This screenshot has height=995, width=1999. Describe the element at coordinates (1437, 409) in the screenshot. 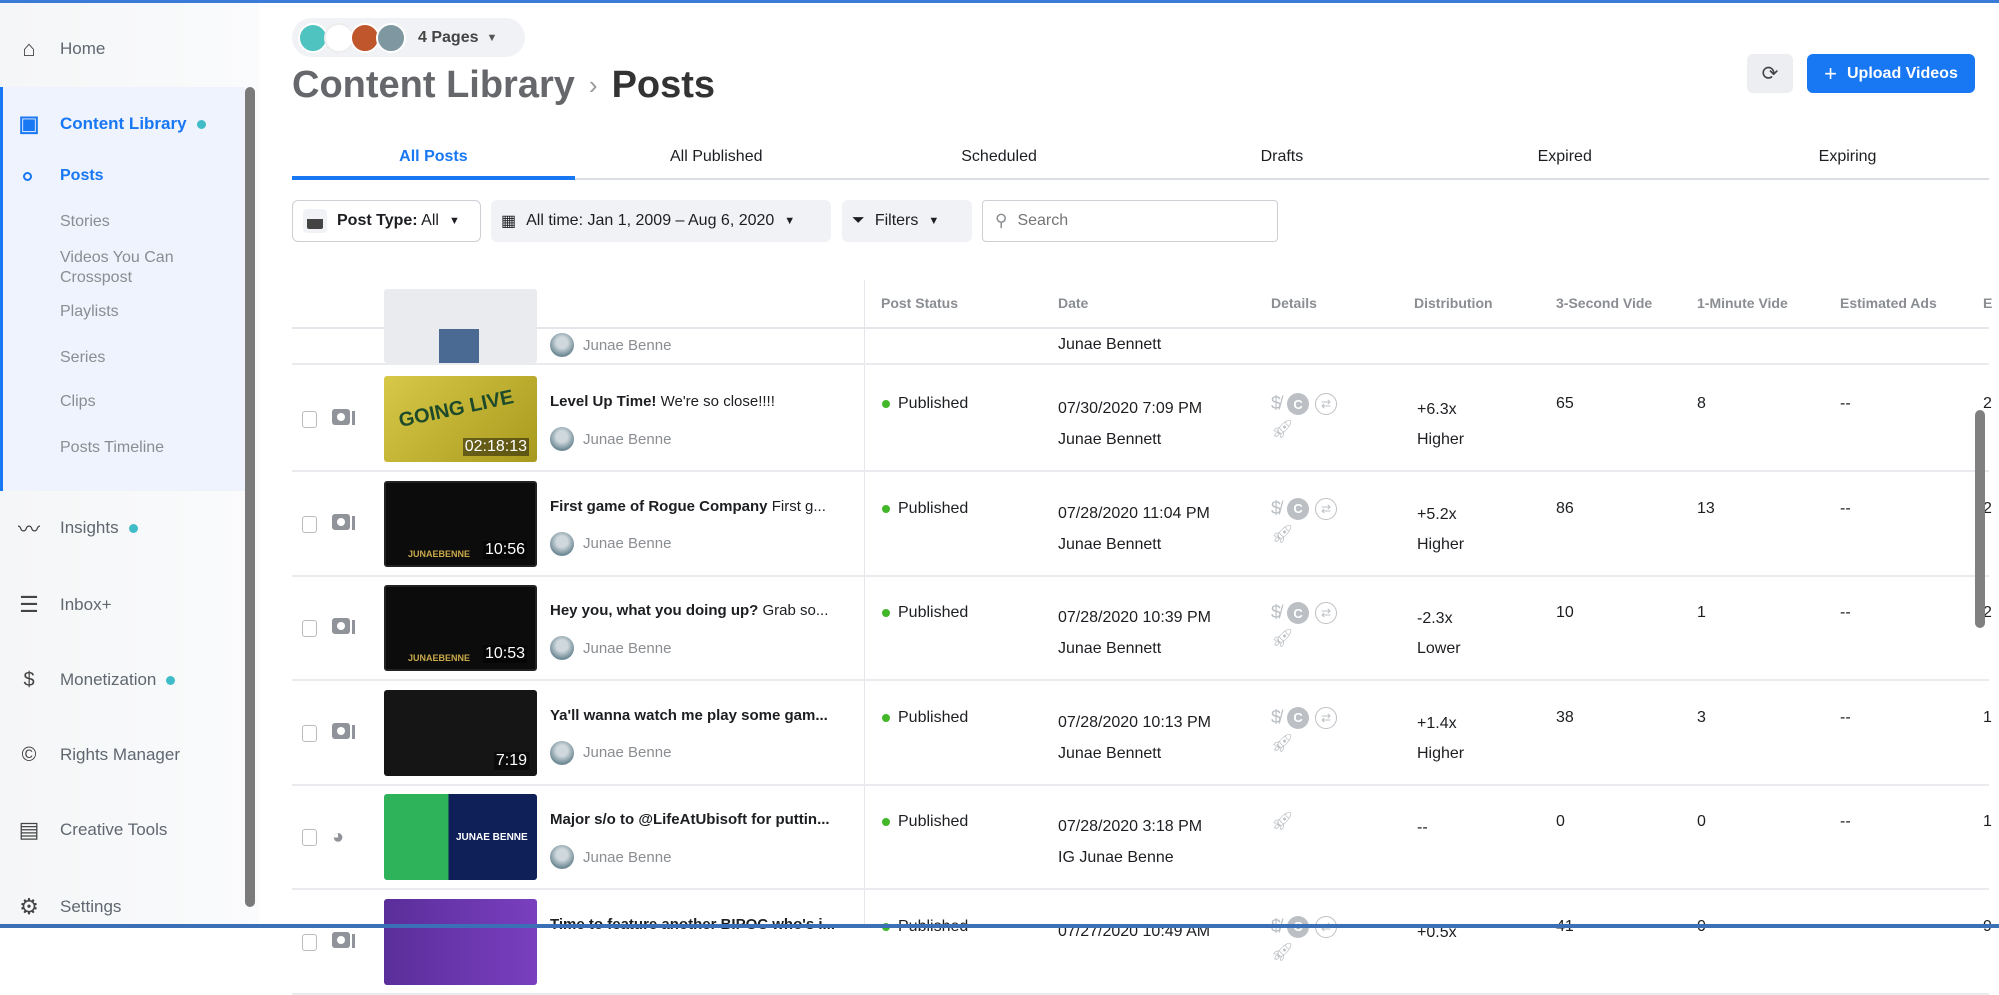

I see `distribution-value: +6.3x` at that location.